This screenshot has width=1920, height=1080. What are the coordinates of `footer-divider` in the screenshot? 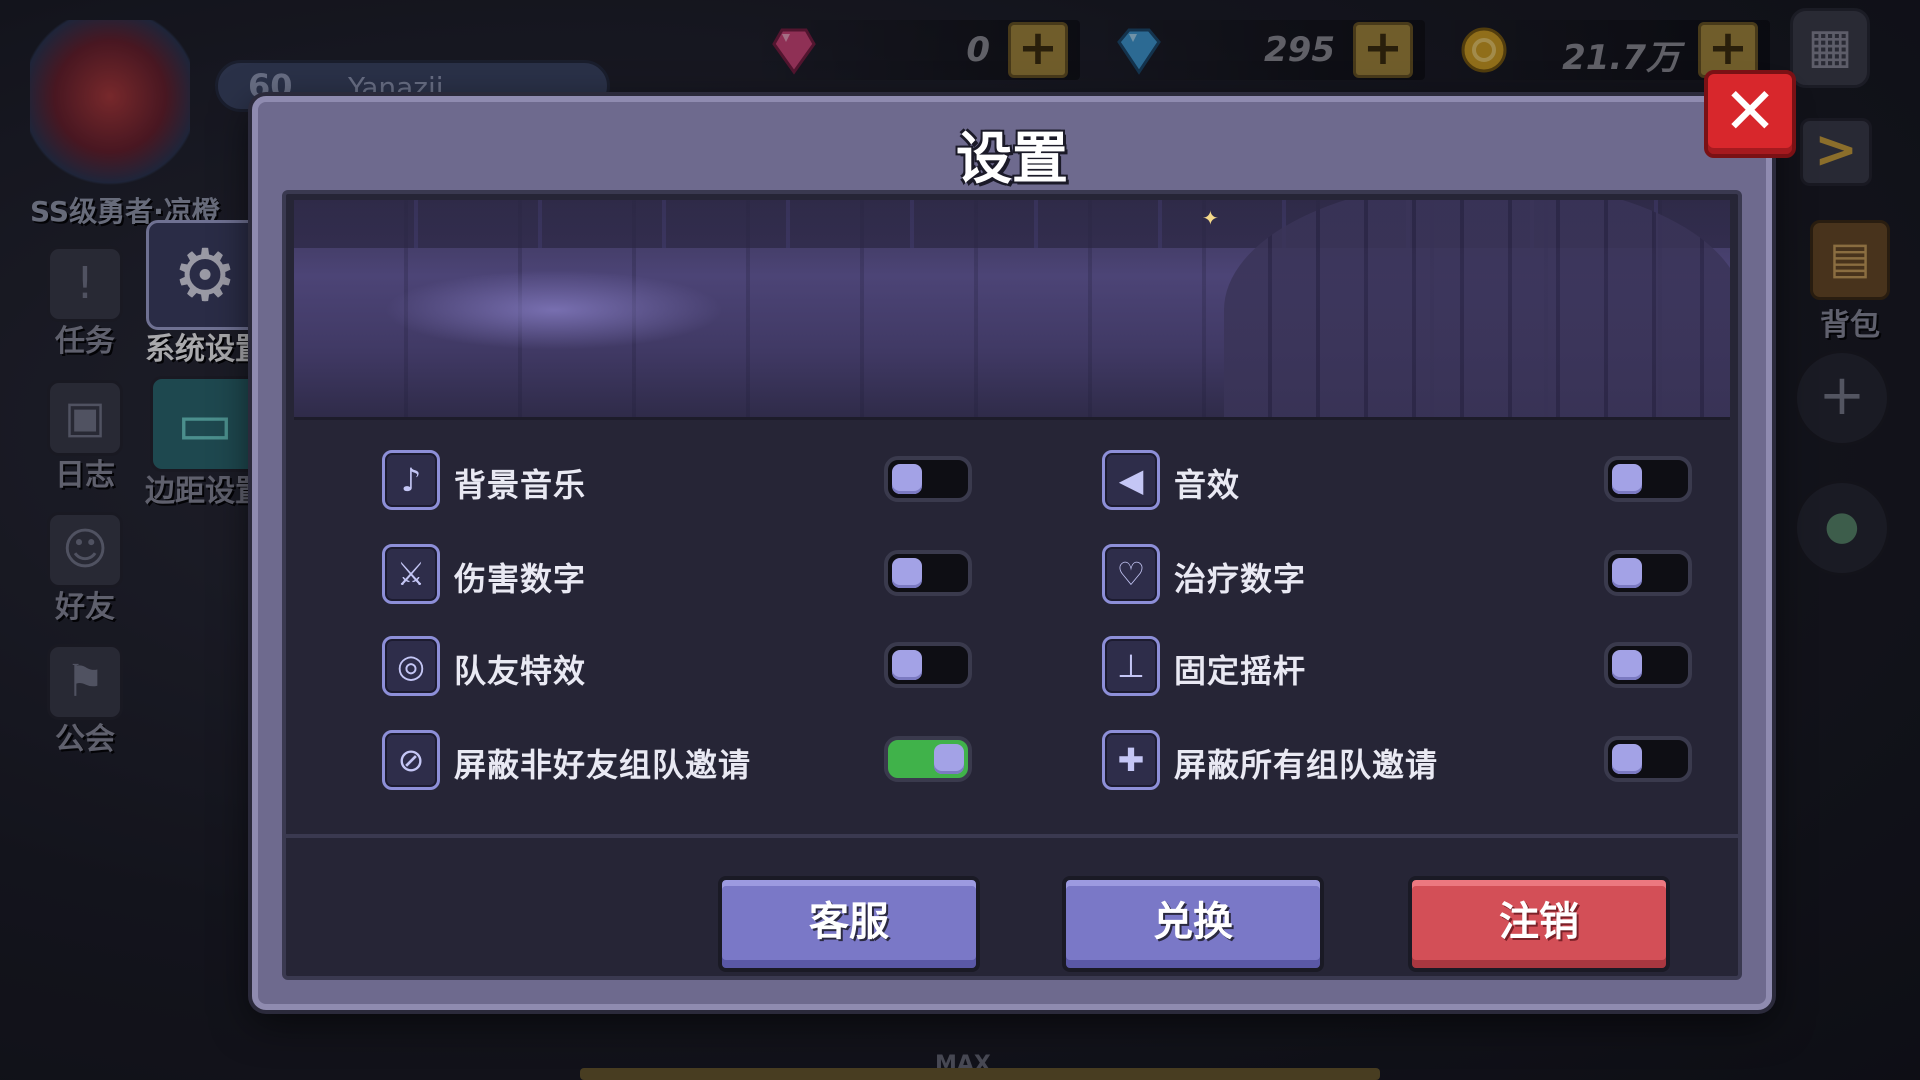 It's located at (1012, 836).